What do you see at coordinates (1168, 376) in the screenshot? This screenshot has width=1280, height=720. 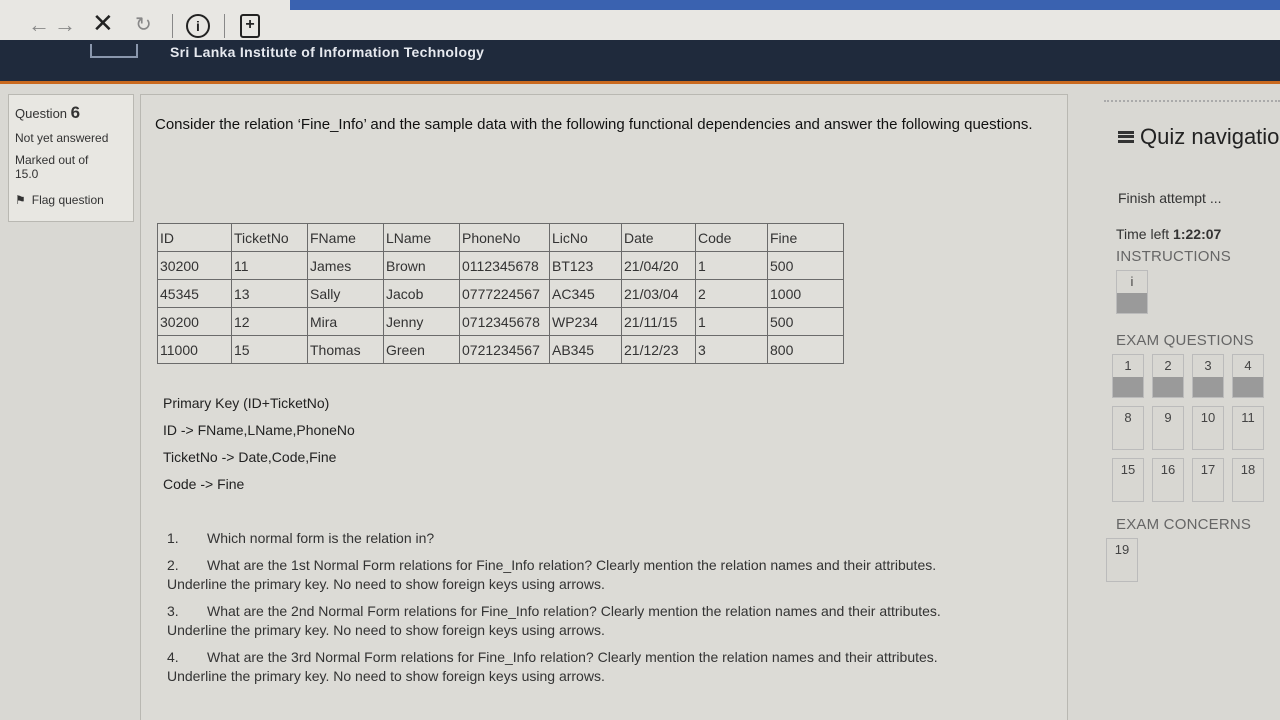 I see `question-nav-button: 2` at bounding box center [1168, 376].